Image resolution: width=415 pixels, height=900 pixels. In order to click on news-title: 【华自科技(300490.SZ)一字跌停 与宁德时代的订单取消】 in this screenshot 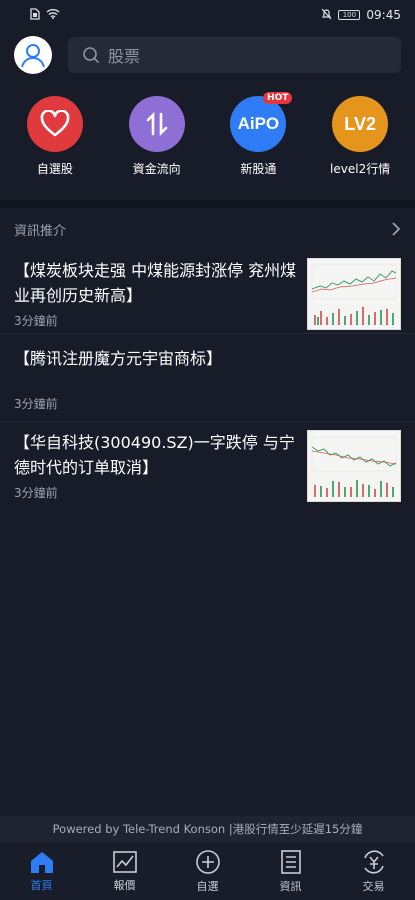, I will do `click(154, 455)`.